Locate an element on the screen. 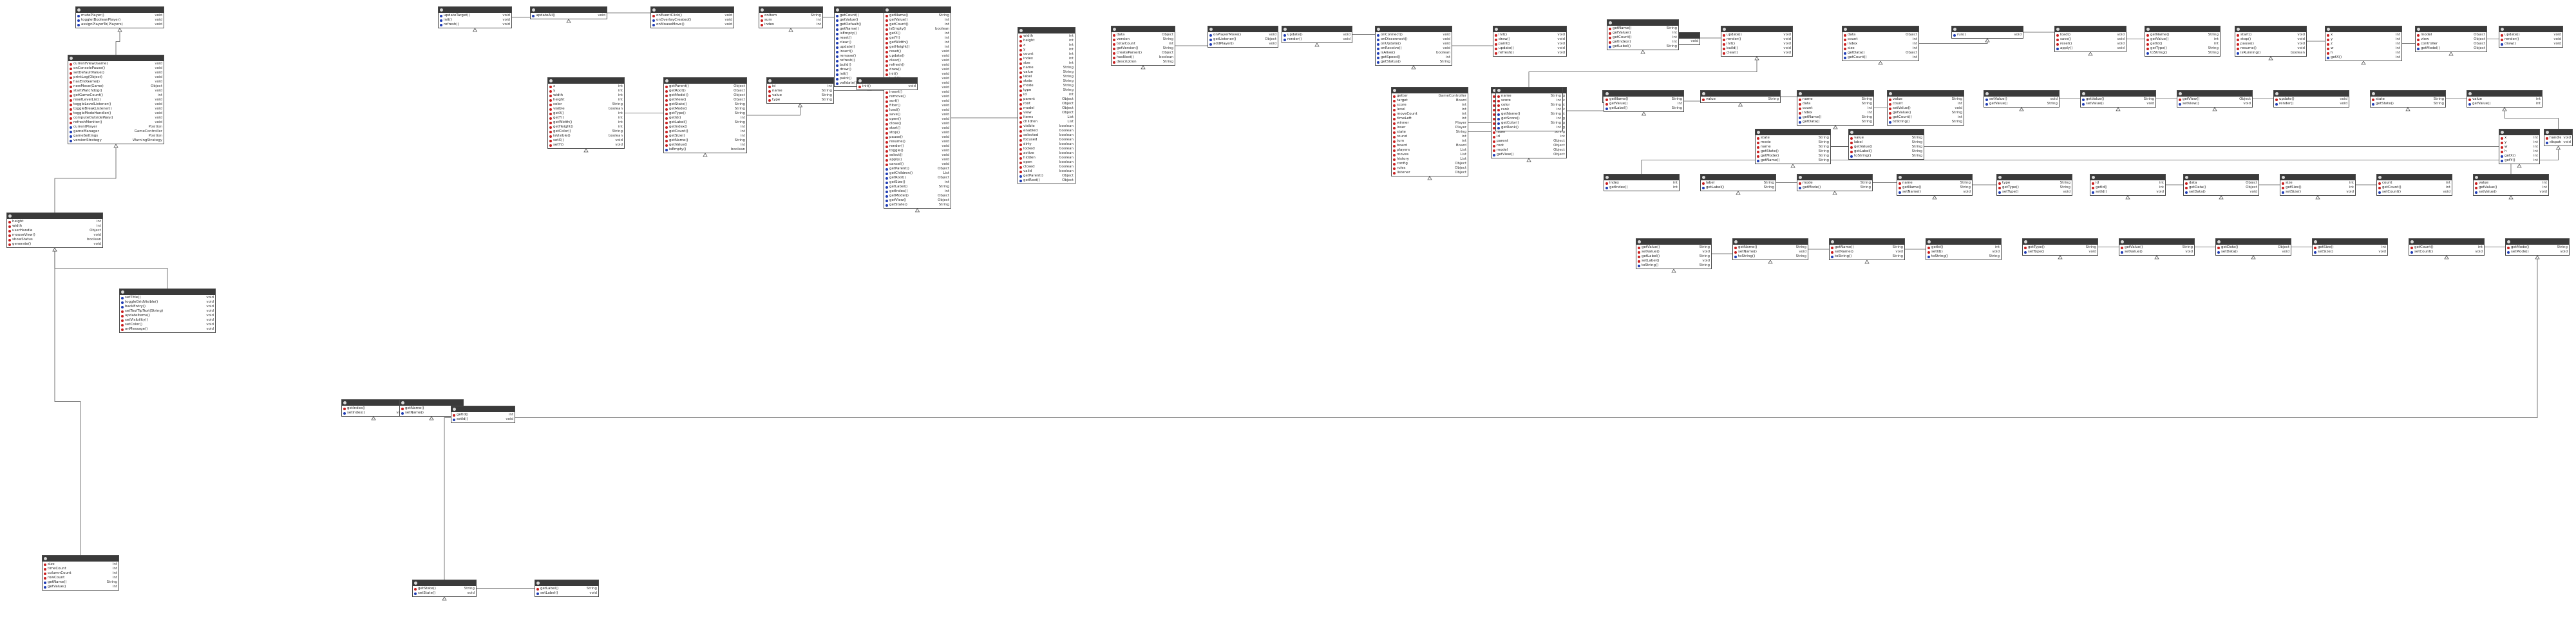  member-name: value is located at coordinates (1859, 138).